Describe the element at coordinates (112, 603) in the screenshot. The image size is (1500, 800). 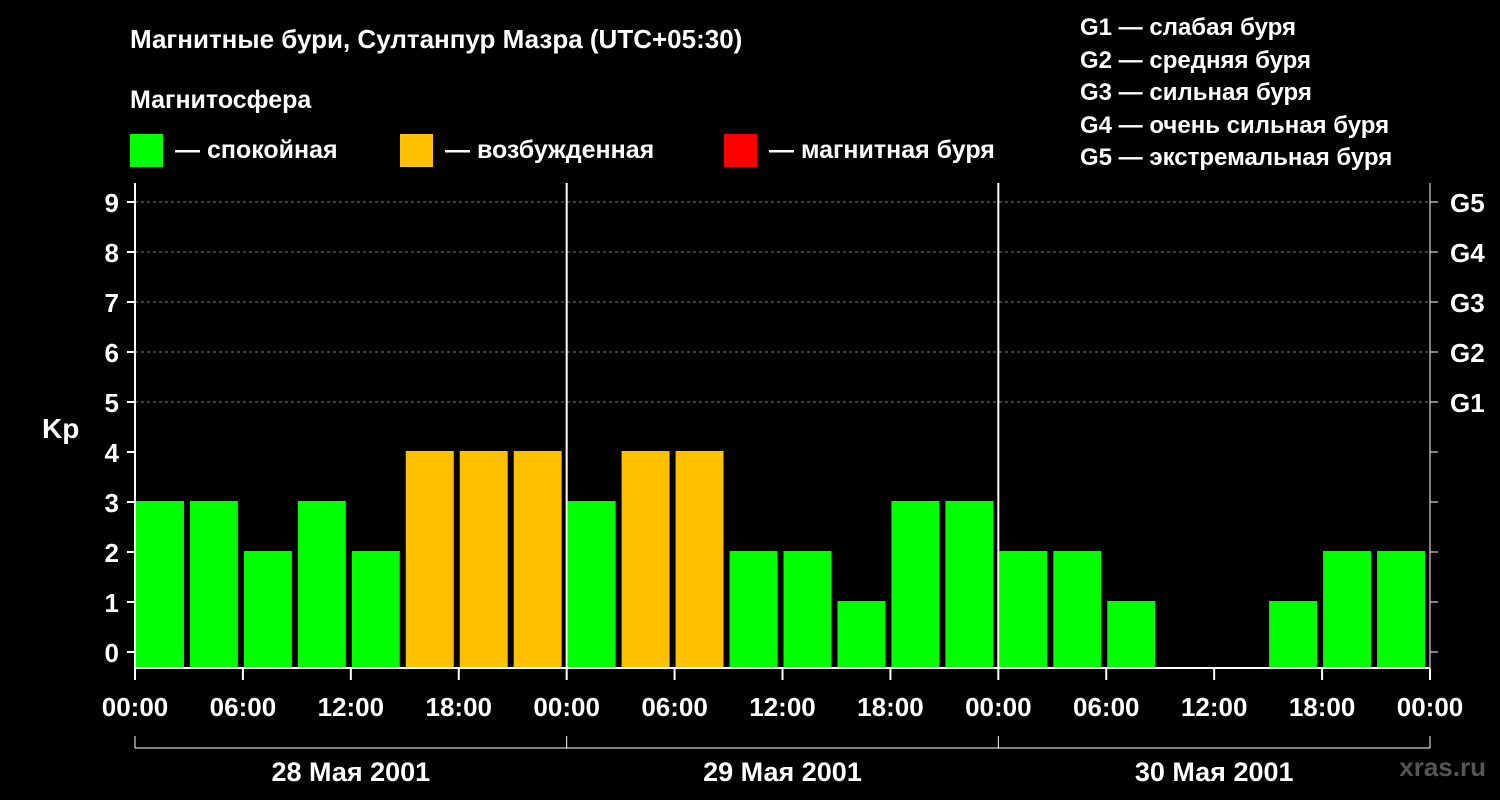
I see `y-tick-label: 1` at that location.